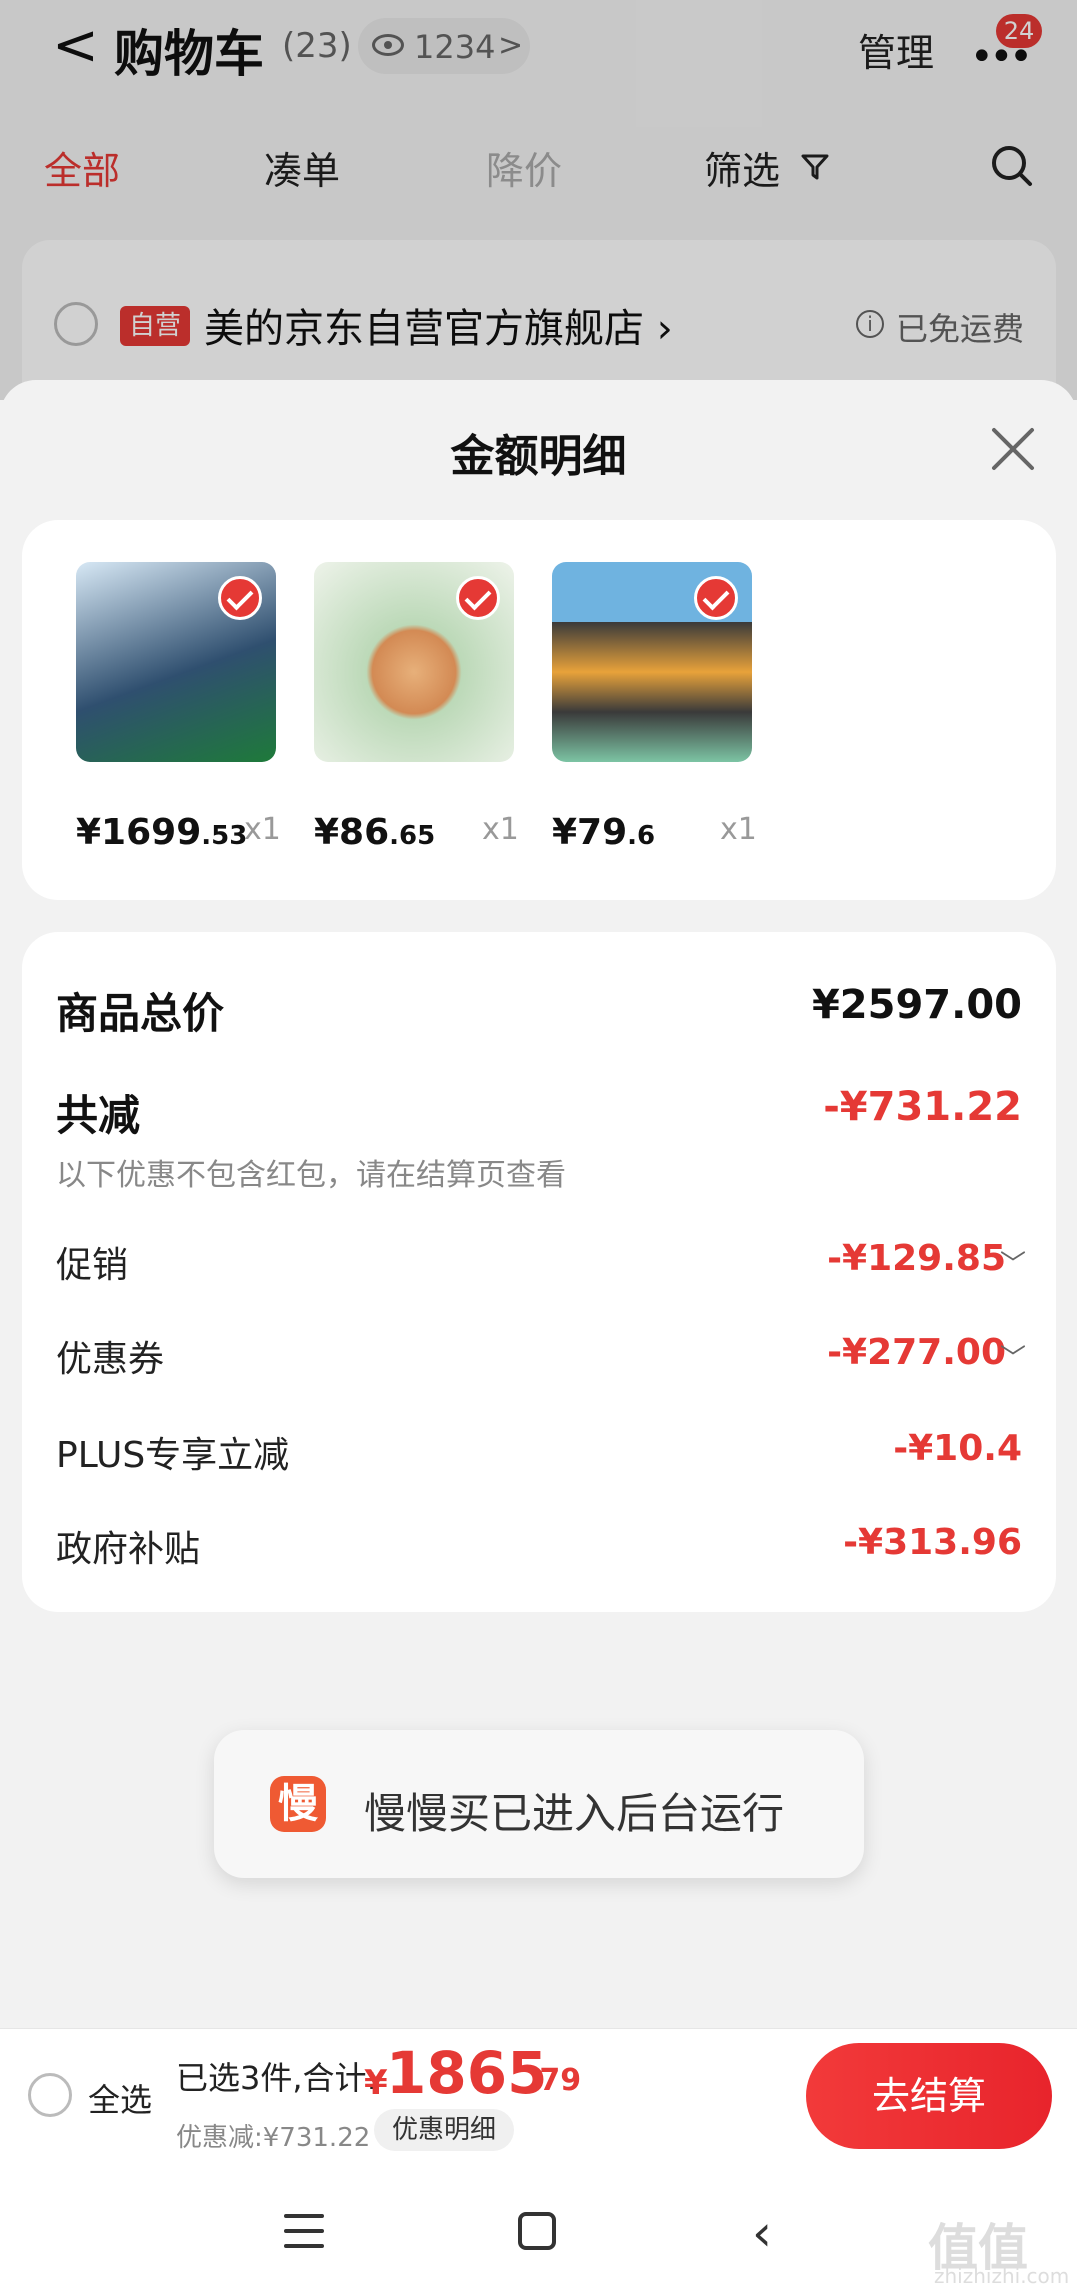 This screenshot has height=2294, width=1077. I want to click on discount-note: 以下优惠不包含红包，请在结算页查看, so click(311, 1175).